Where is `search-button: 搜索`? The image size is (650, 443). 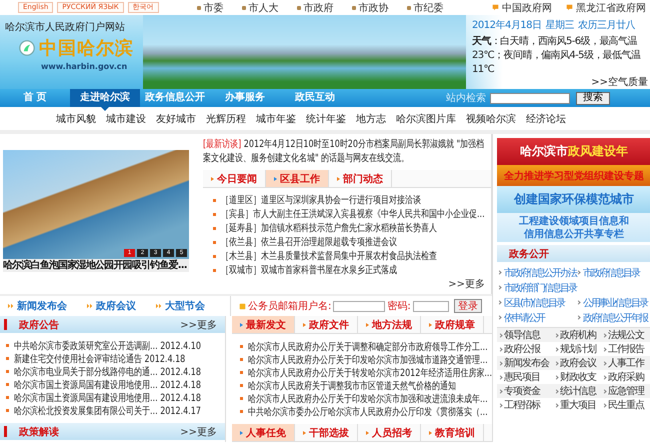
search-button: 搜索 is located at coordinates (593, 98).